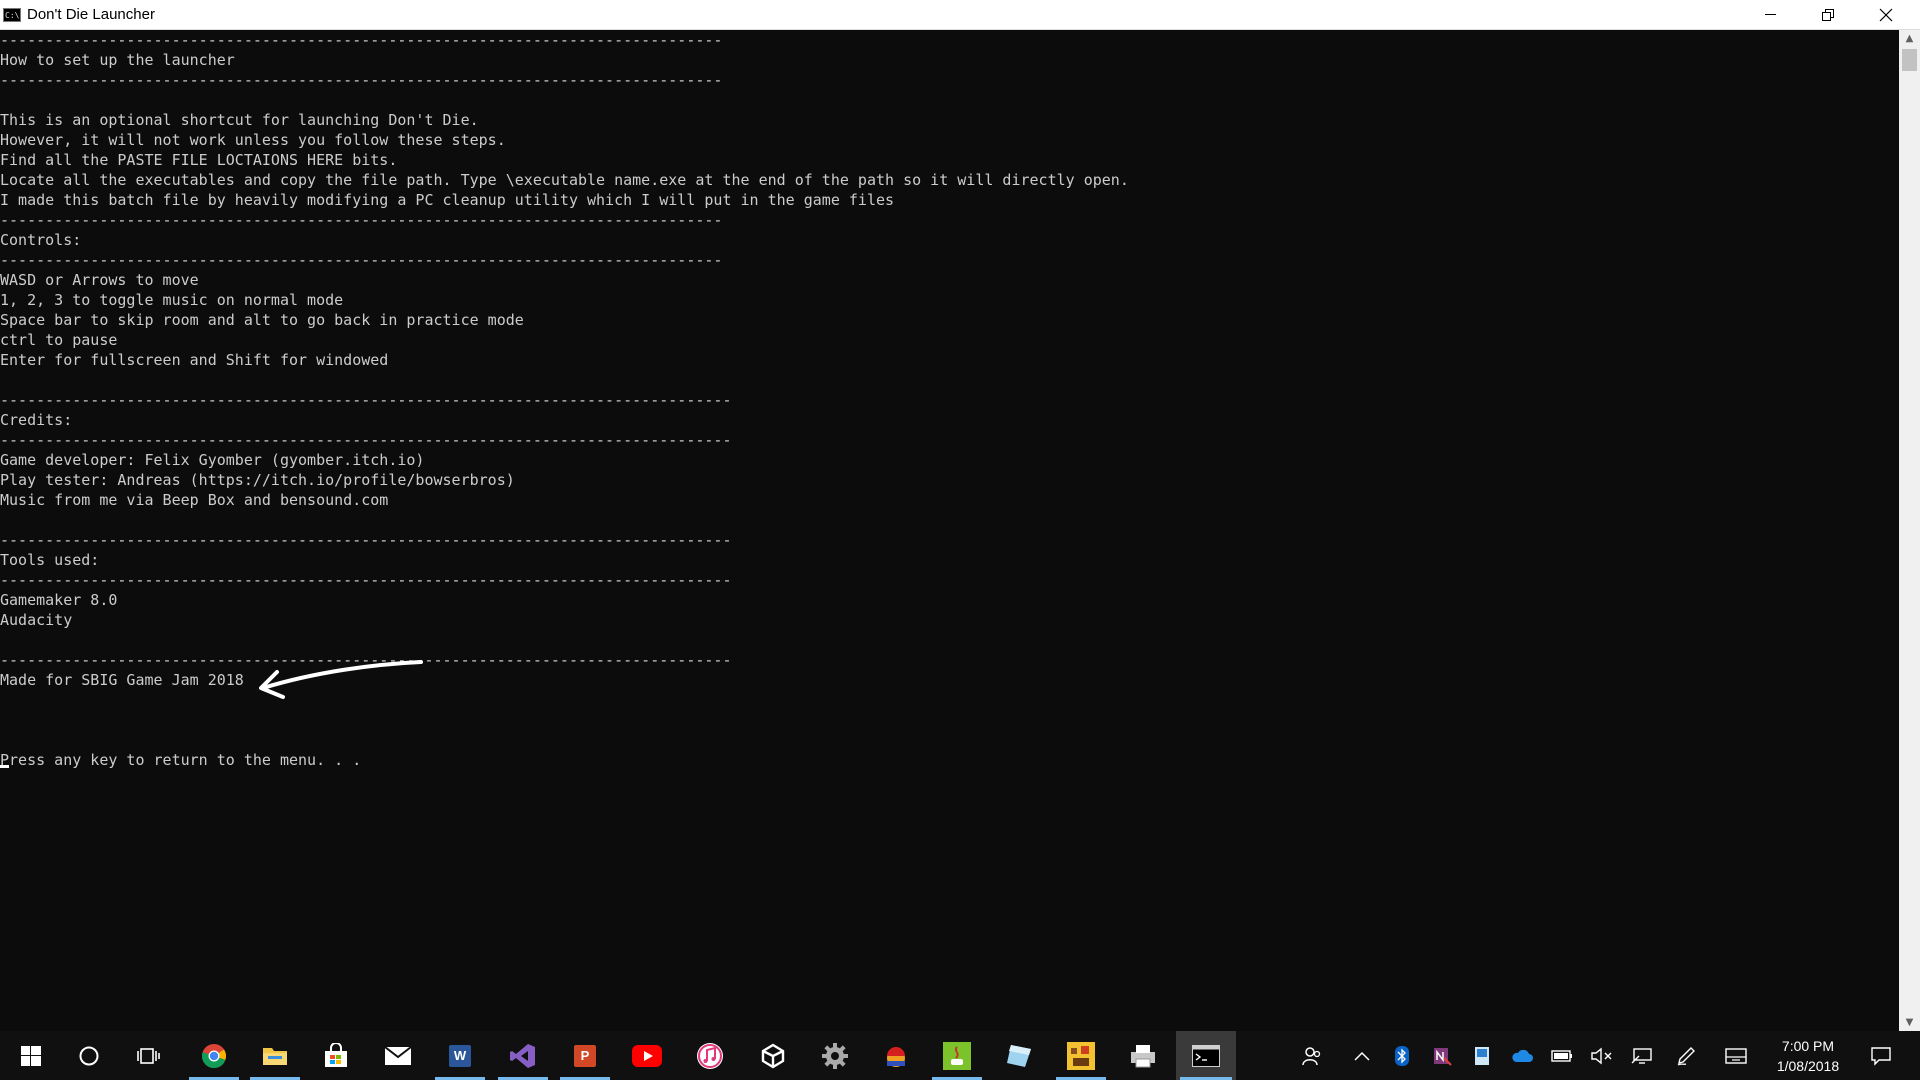 Image resolution: width=1920 pixels, height=1080 pixels. What do you see at coordinates (91, 14) in the screenshot?
I see `window-title: Don't Die Launcher` at bounding box center [91, 14].